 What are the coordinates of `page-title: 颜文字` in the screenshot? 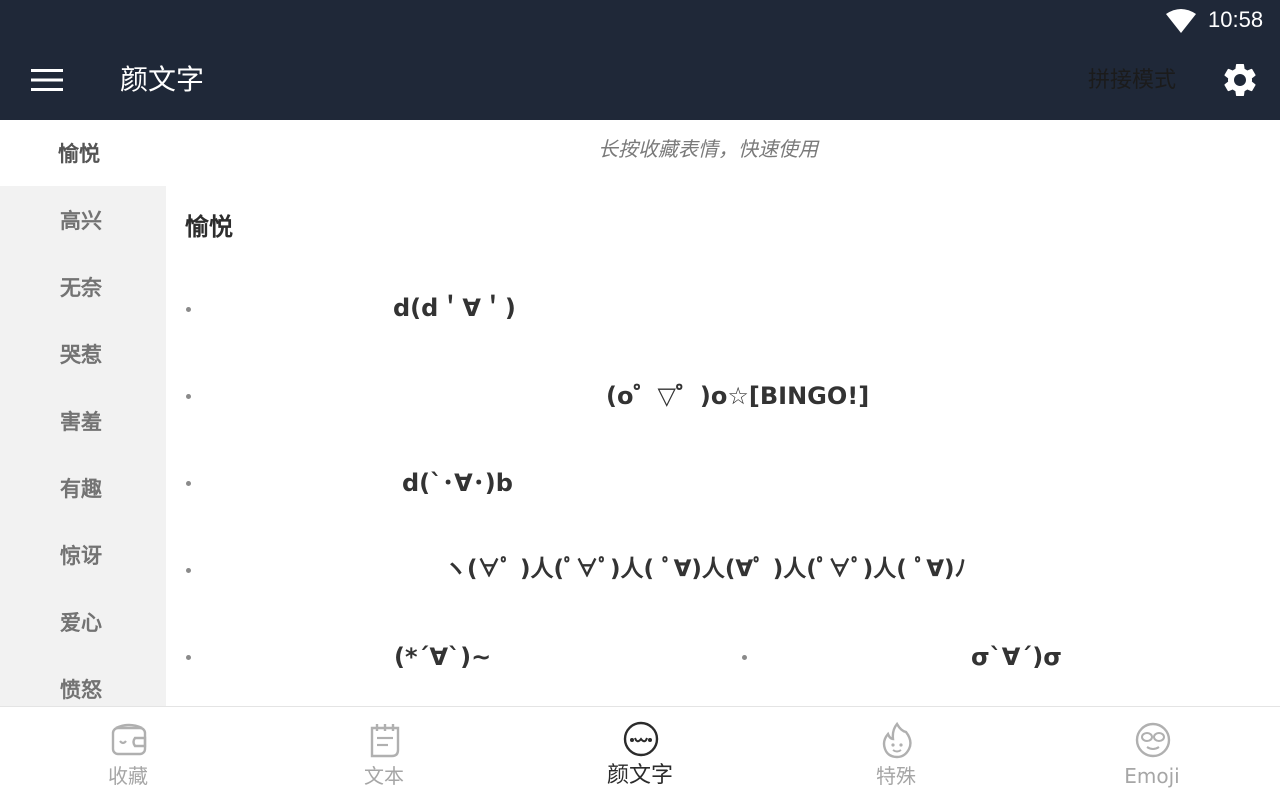 It's located at (162, 79).